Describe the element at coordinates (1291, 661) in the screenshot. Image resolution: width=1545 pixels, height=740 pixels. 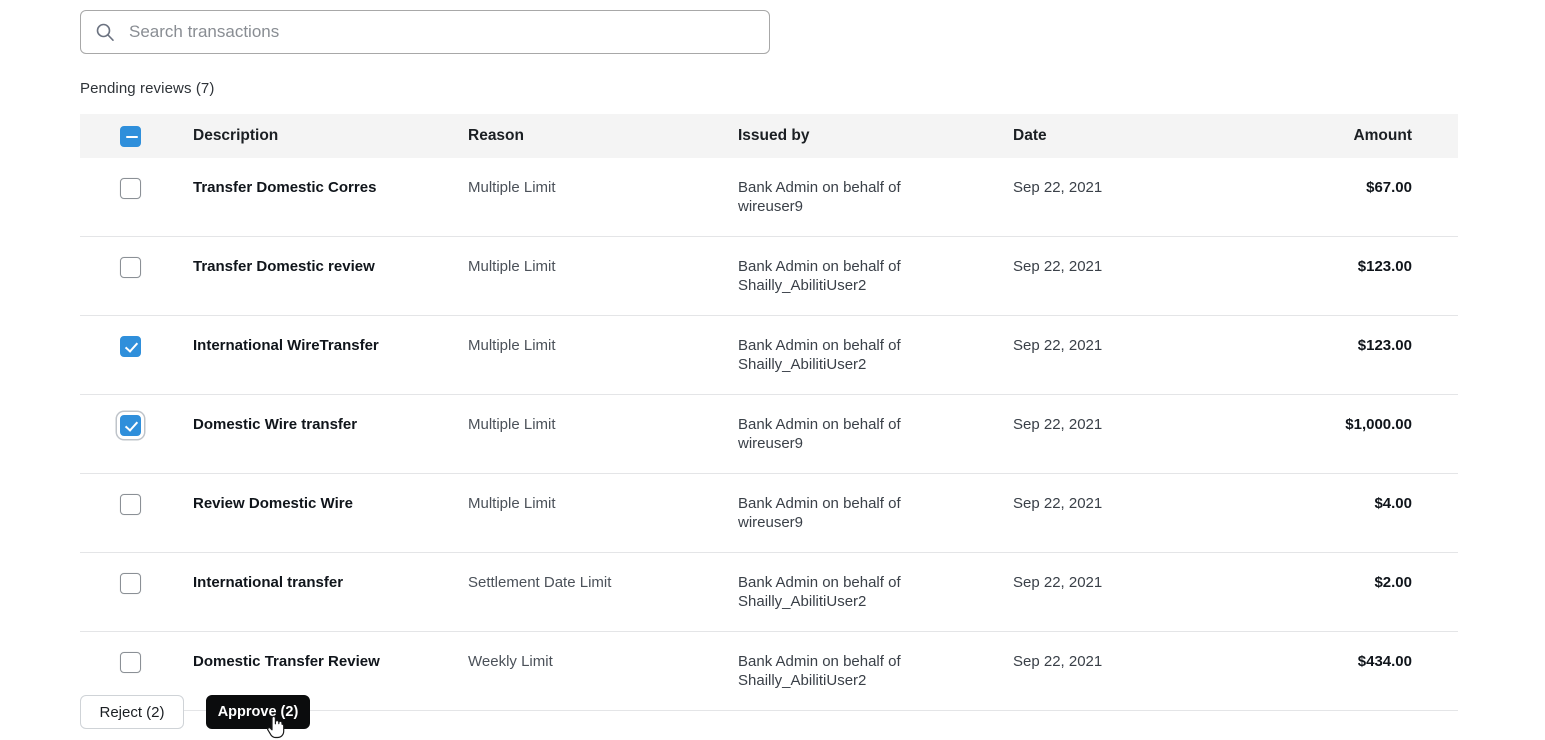
I see `row-amount: $434.00` at that location.